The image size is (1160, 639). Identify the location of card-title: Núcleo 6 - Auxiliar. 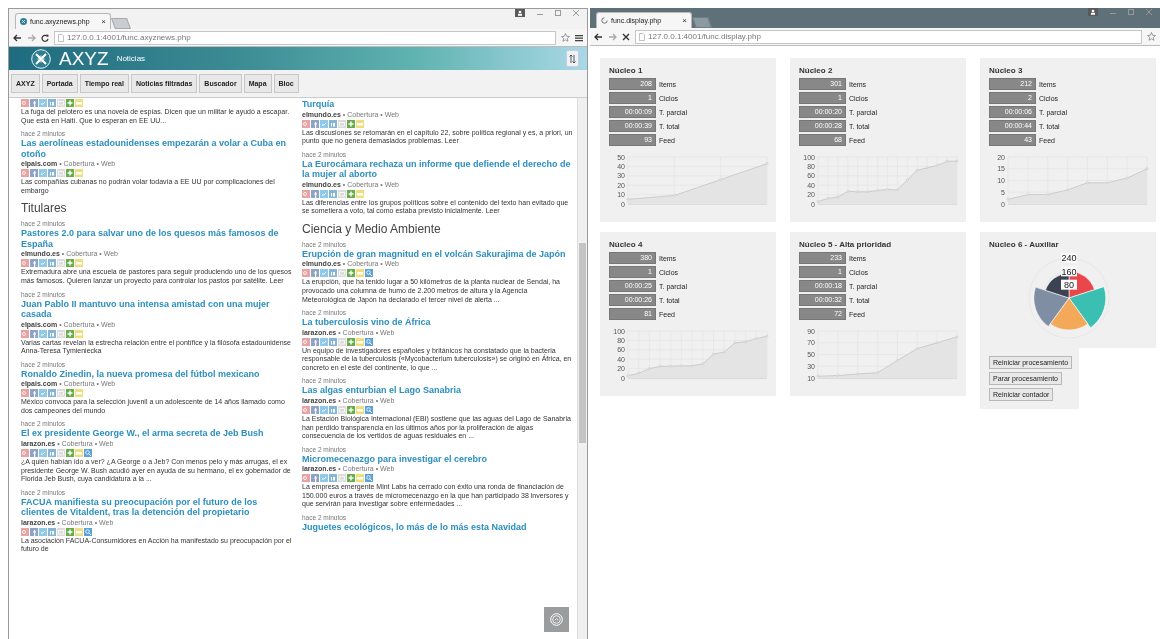
(1024, 244).